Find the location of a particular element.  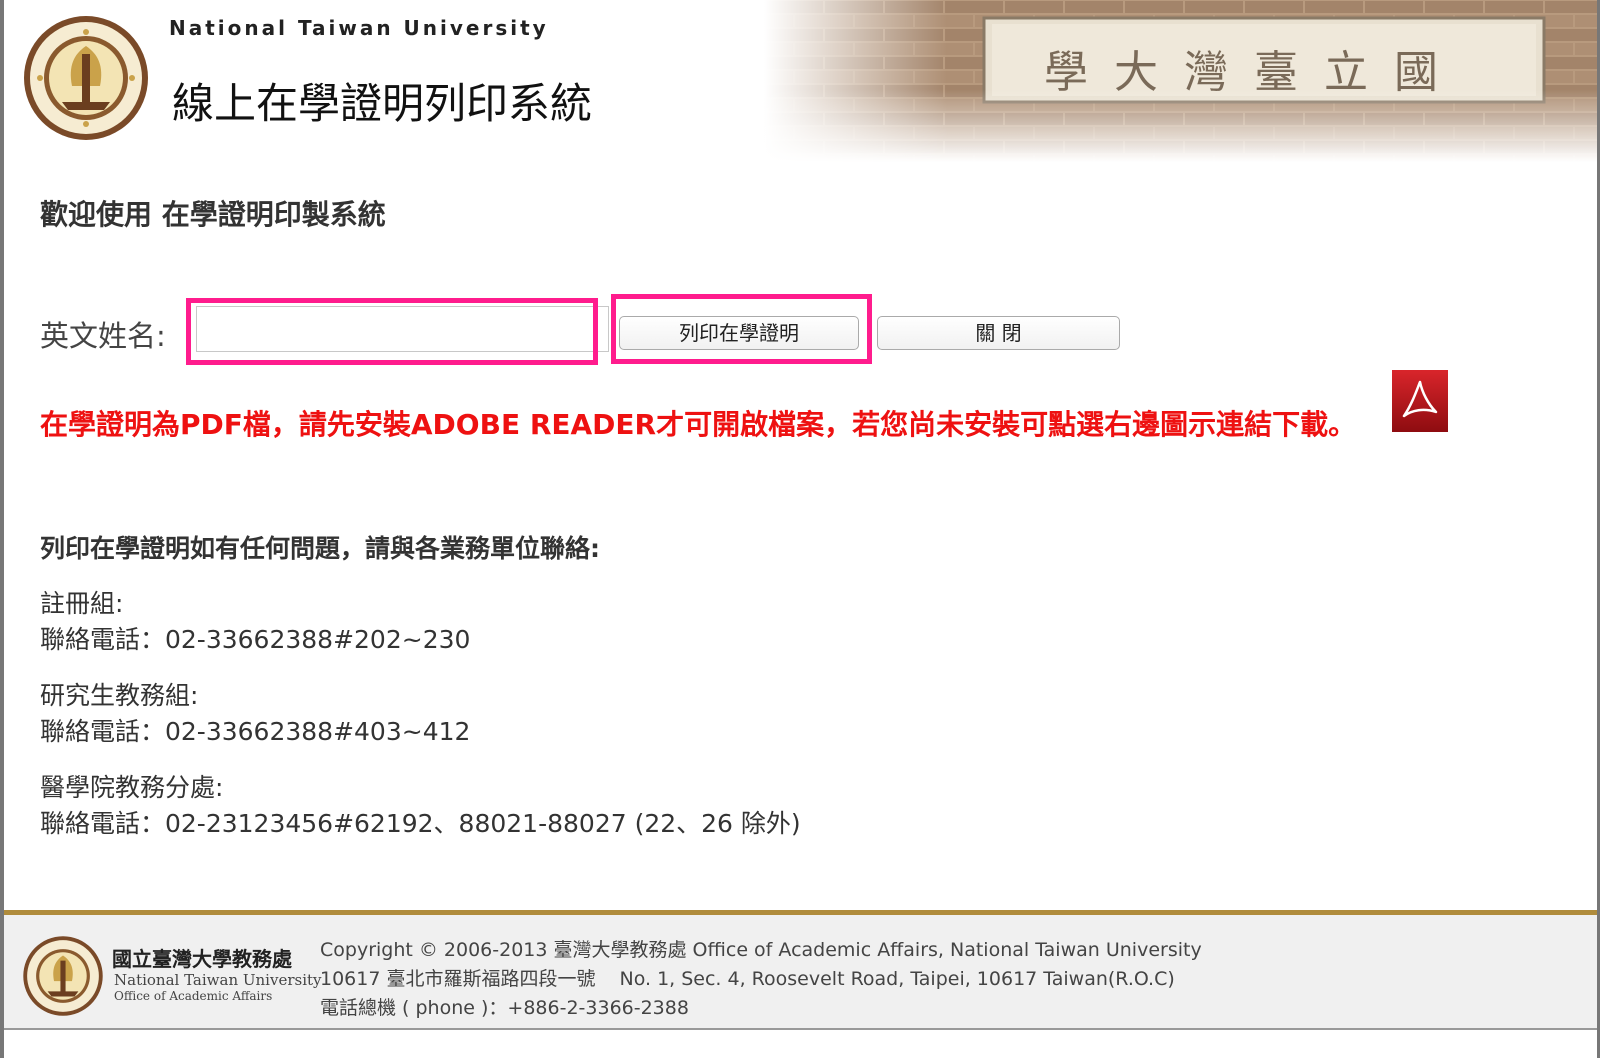

address-zh: 10617 臺北市羅斯福路四段一號 is located at coordinates (458, 979).